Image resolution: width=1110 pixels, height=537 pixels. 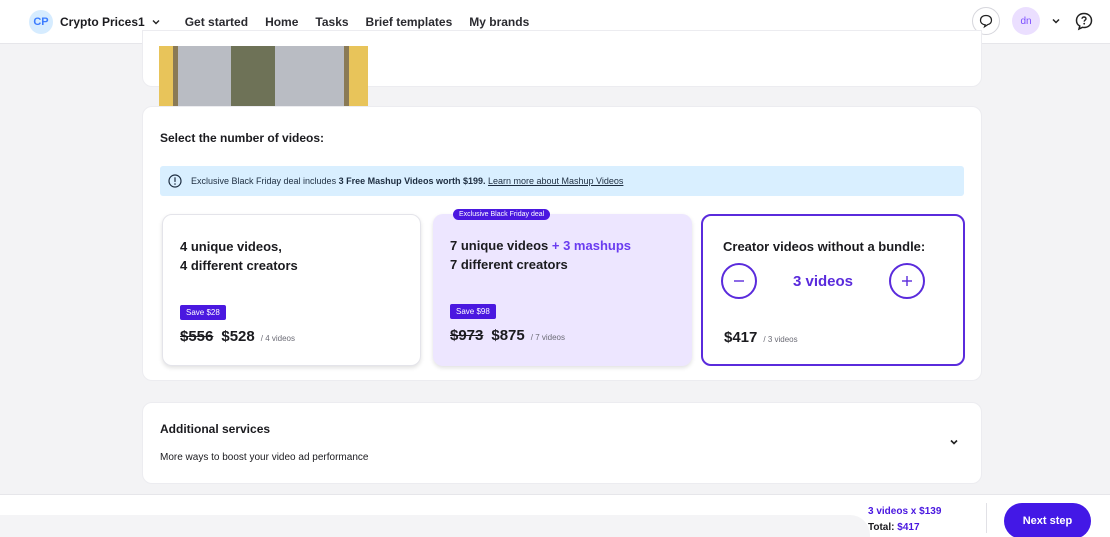 What do you see at coordinates (1056, 21) in the screenshot?
I see `user-menu-chevron-icon` at bounding box center [1056, 21].